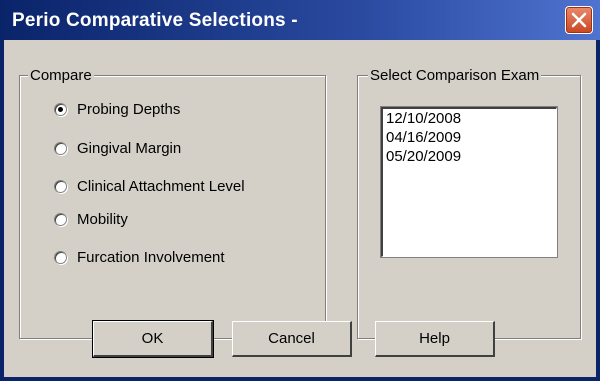 Image resolution: width=600 pixels, height=381 pixels. What do you see at coordinates (60, 109) in the screenshot?
I see `radio-button-selected` at bounding box center [60, 109].